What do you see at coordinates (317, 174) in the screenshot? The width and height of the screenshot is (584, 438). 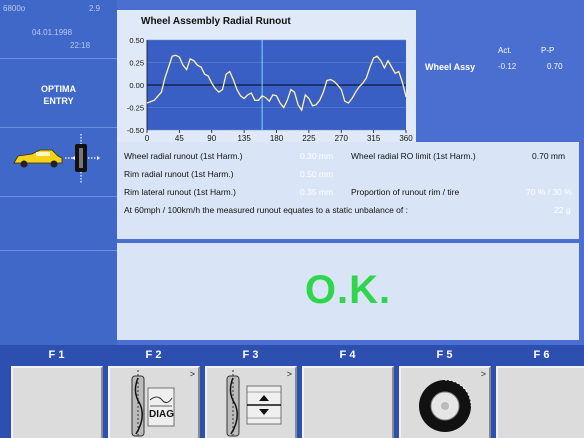 I see `rim-radial-runout-value: 0.50 mm` at bounding box center [317, 174].